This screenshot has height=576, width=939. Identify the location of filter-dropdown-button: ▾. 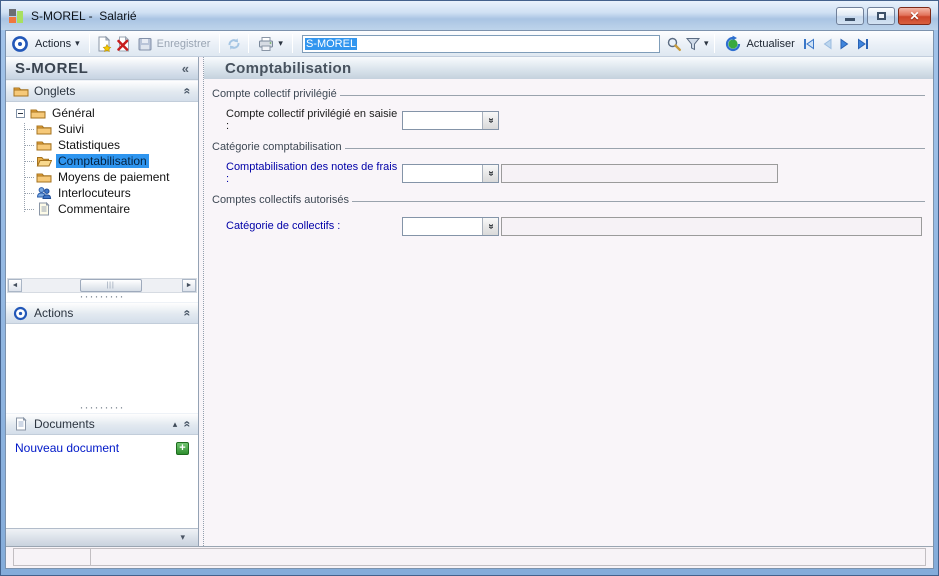
(706, 43).